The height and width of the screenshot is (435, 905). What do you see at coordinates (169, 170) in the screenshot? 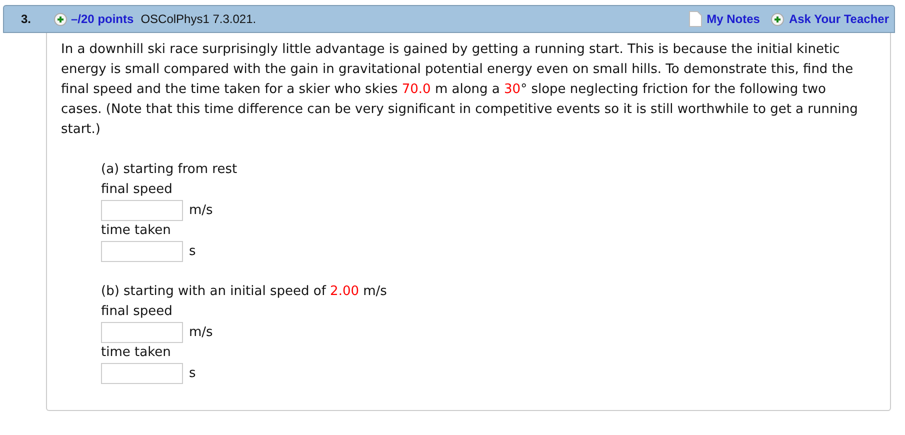
I see `part-title: (a) starting from rest` at bounding box center [169, 170].